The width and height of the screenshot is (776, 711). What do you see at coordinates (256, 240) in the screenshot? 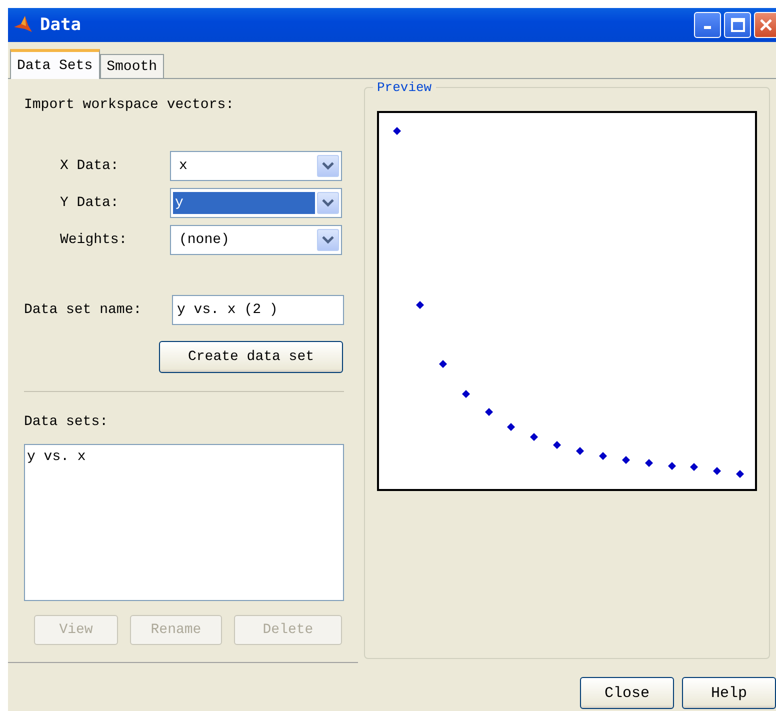
I see `dropdown: (none)` at bounding box center [256, 240].